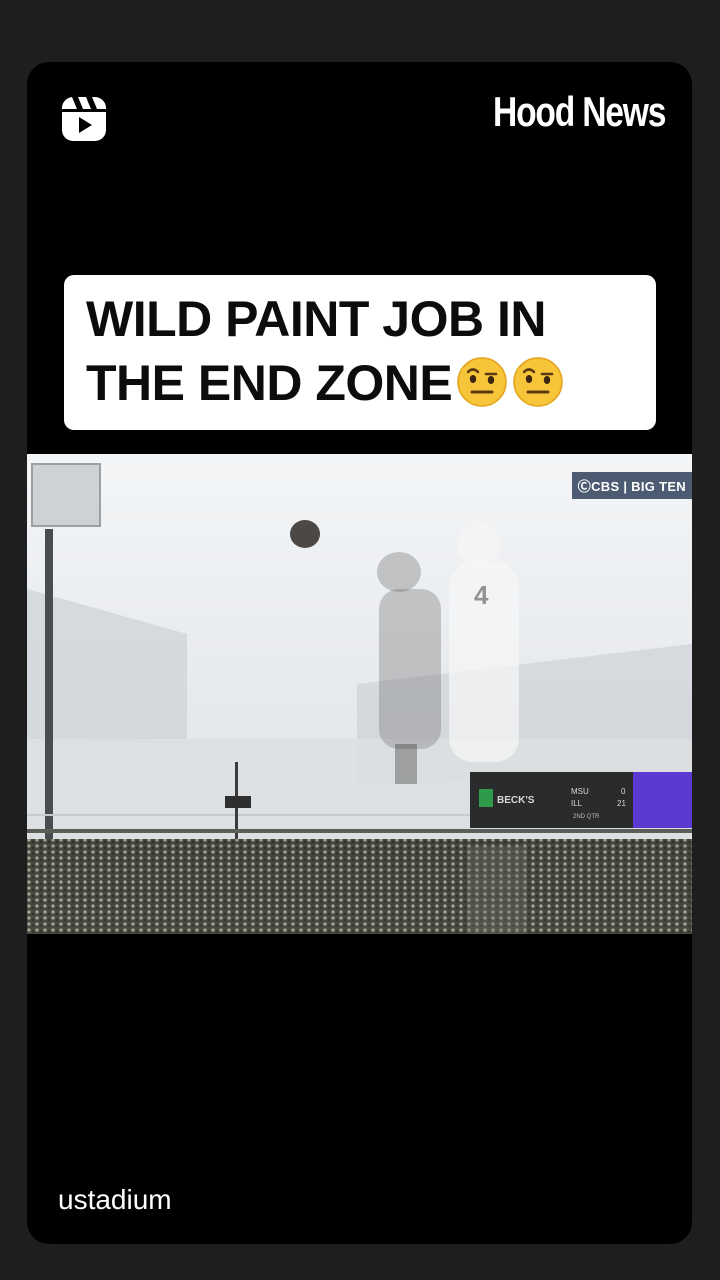 This screenshot has width=720, height=1280. Describe the element at coordinates (580, 791) in the screenshot. I see `scoreboard-team-1: MSU` at that location.